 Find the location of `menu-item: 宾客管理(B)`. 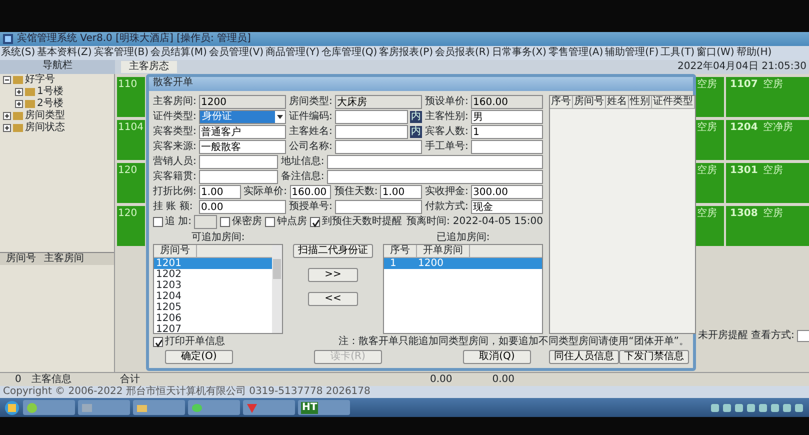

menu-item: 宾客管理(B) is located at coordinates (121, 53).